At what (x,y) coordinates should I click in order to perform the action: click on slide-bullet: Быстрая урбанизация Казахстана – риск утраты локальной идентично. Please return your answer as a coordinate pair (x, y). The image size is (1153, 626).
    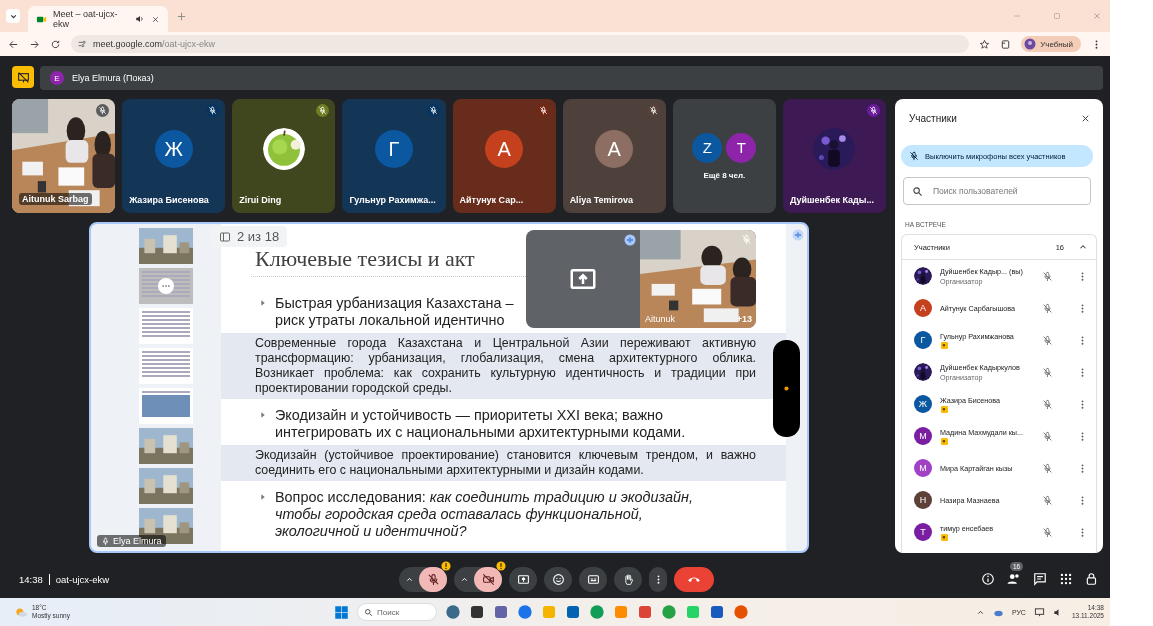
    Looking at the image, I should click on (394, 312).